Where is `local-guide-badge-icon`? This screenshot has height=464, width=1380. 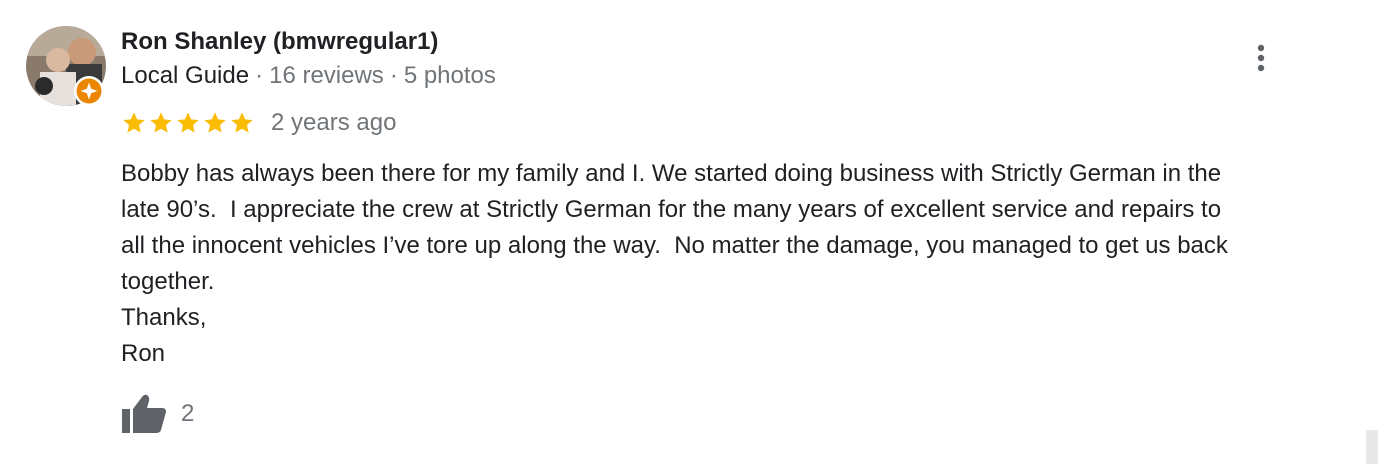 local-guide-badge-icon is located at coordinates (89, 91).